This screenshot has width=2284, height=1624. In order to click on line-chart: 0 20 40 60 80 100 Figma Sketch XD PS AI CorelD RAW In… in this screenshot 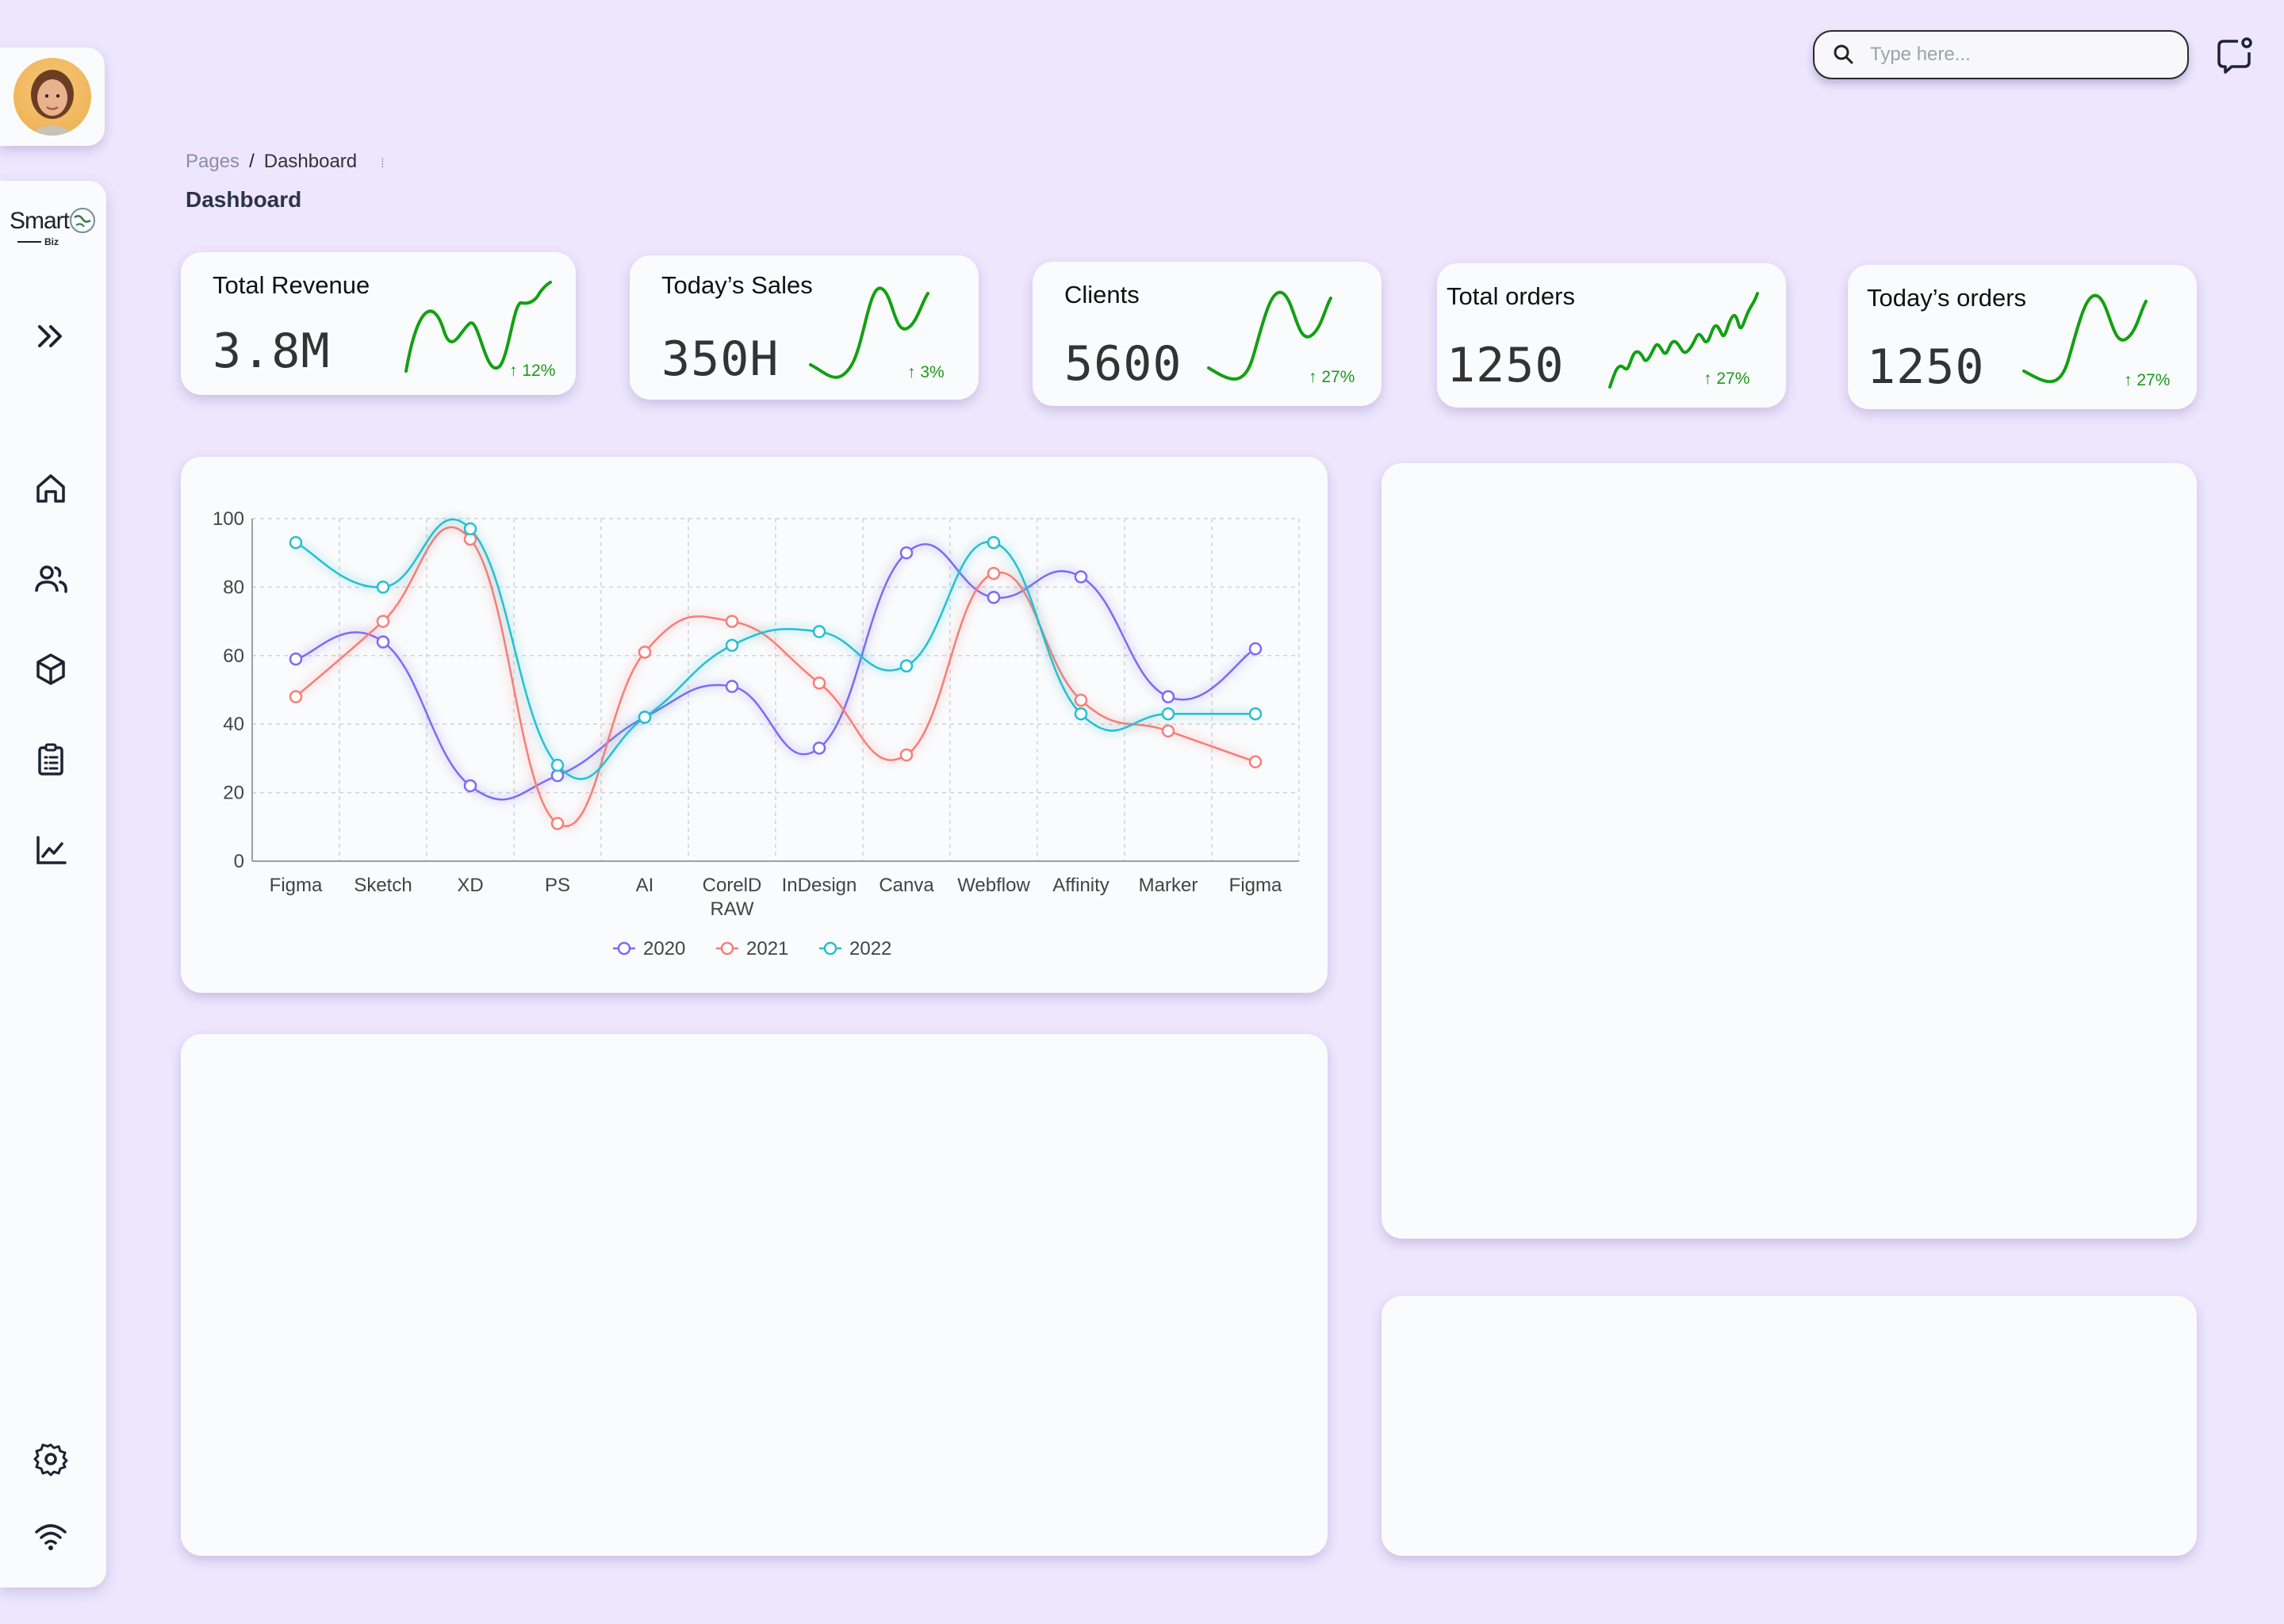, I will do `click(756, 733)`.